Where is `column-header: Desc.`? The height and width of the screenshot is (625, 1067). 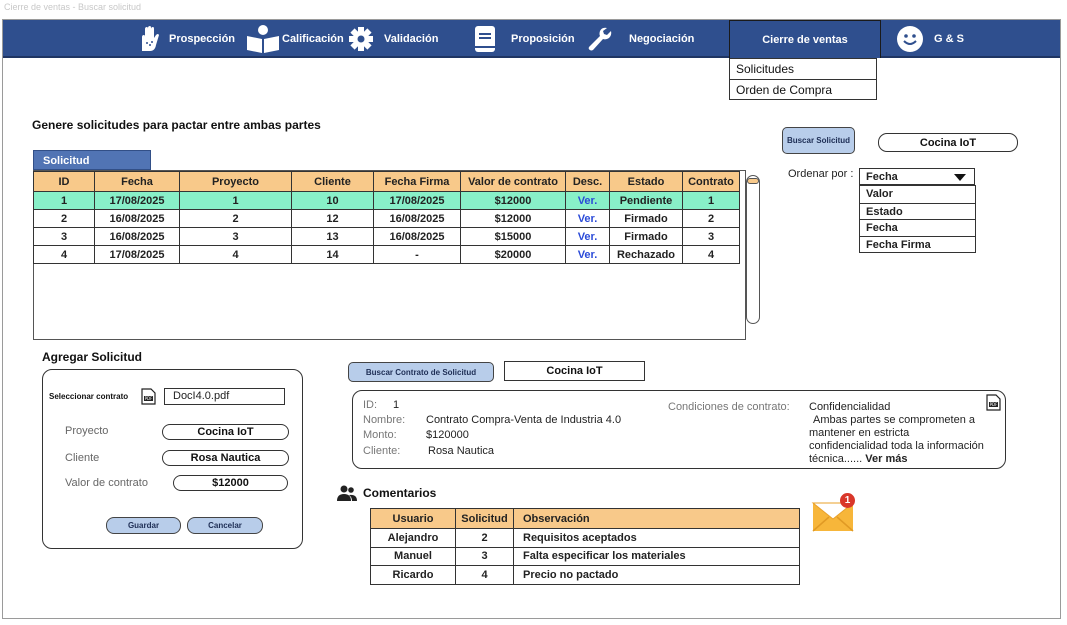 column-header: Desc. is located at coordinates (587, 181).